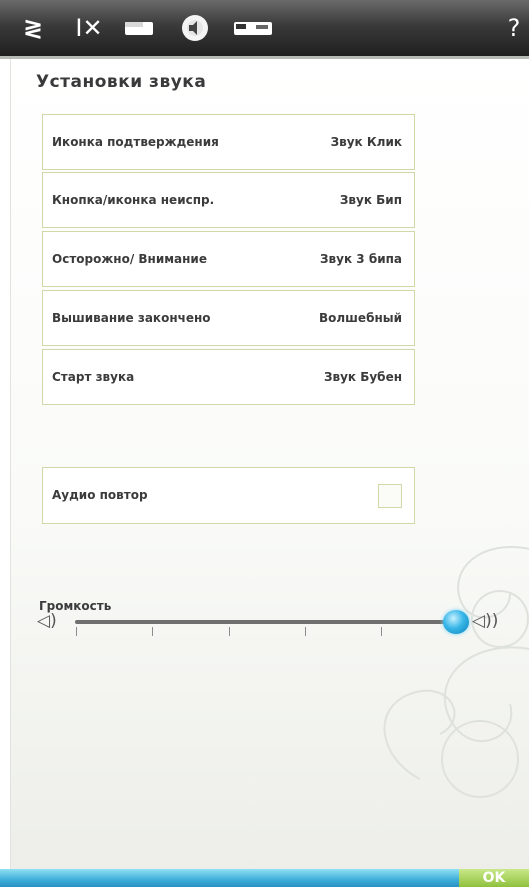 This screenshot has height=887, width=529. What do you see at coordinates (121, 82) in the screenshot?
I see `page-title: Установки звука` at bounding box center [121, 82].